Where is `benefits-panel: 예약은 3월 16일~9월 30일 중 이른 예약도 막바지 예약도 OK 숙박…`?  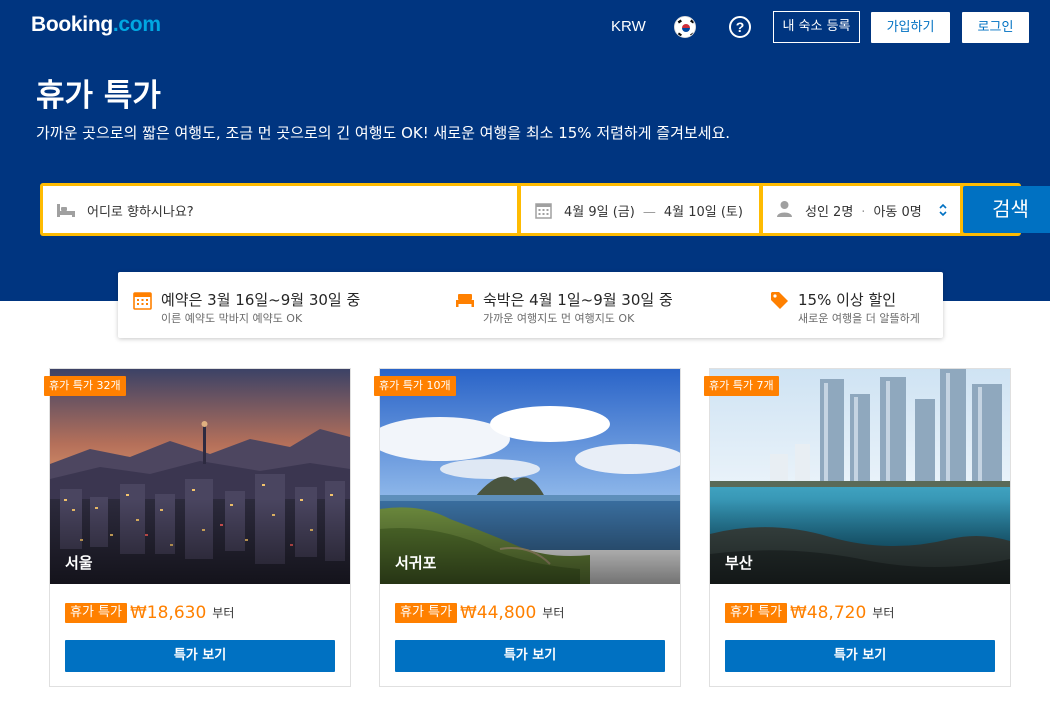
benefits-panel: 예약은 3월 16일~9월 30일 중 이른 예약도 막바지 예약도 OK 숙박… is located at coordinates (530, 305).